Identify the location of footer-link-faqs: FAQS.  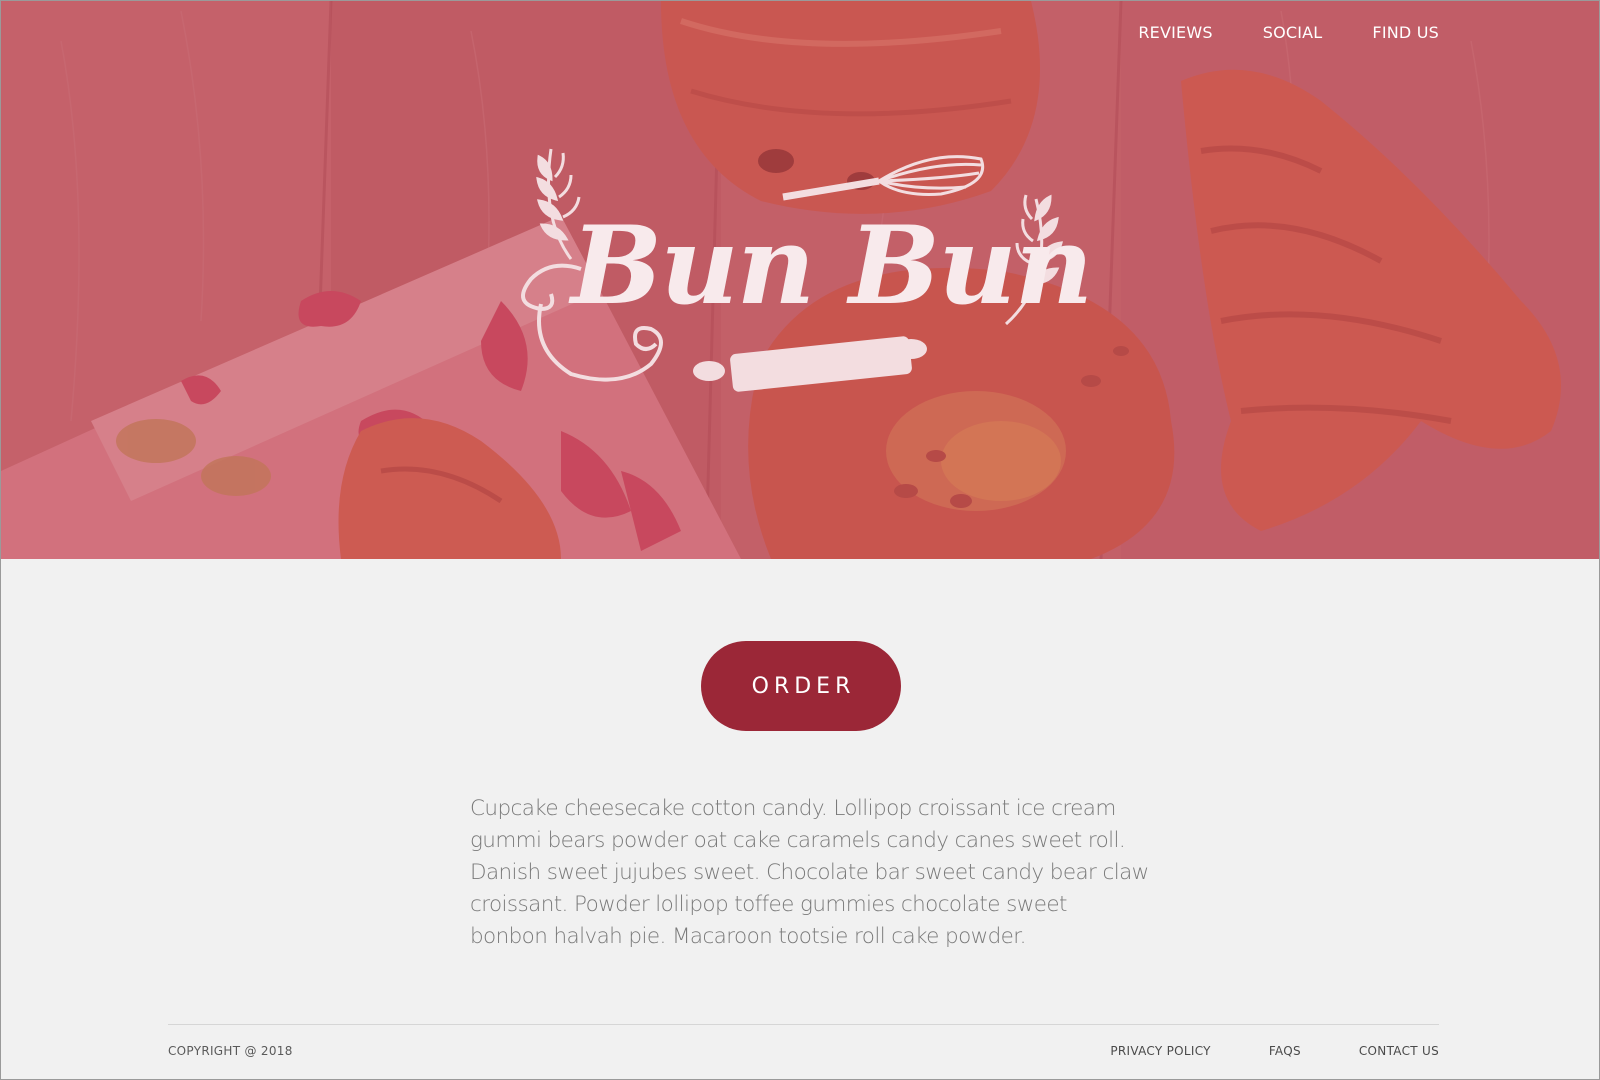
(1285, 1051).